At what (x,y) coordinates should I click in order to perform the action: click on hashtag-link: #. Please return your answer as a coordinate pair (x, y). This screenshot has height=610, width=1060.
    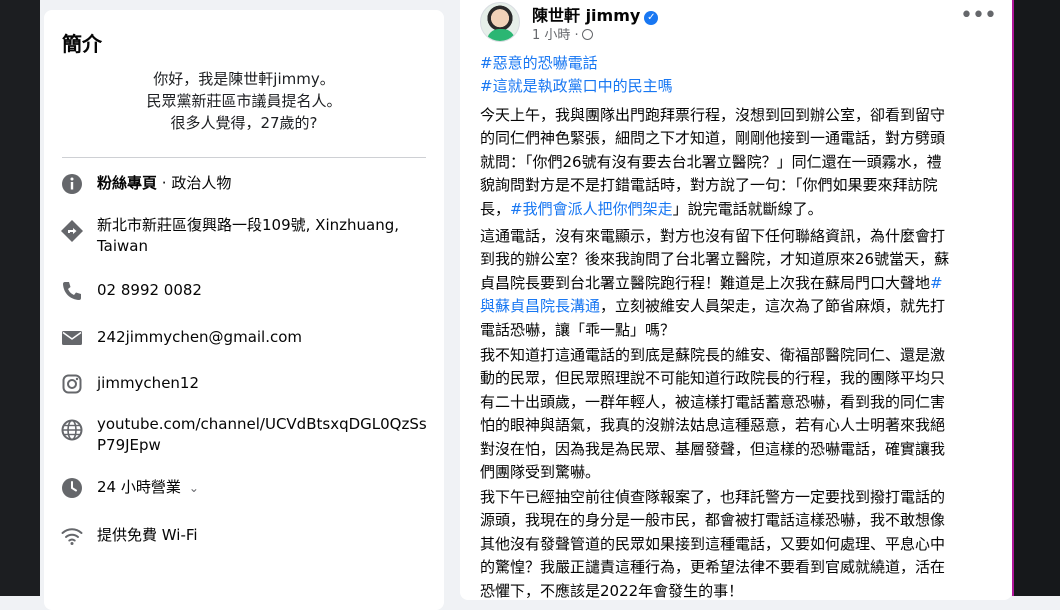
    Looking at the image, I should click on (936, 283).